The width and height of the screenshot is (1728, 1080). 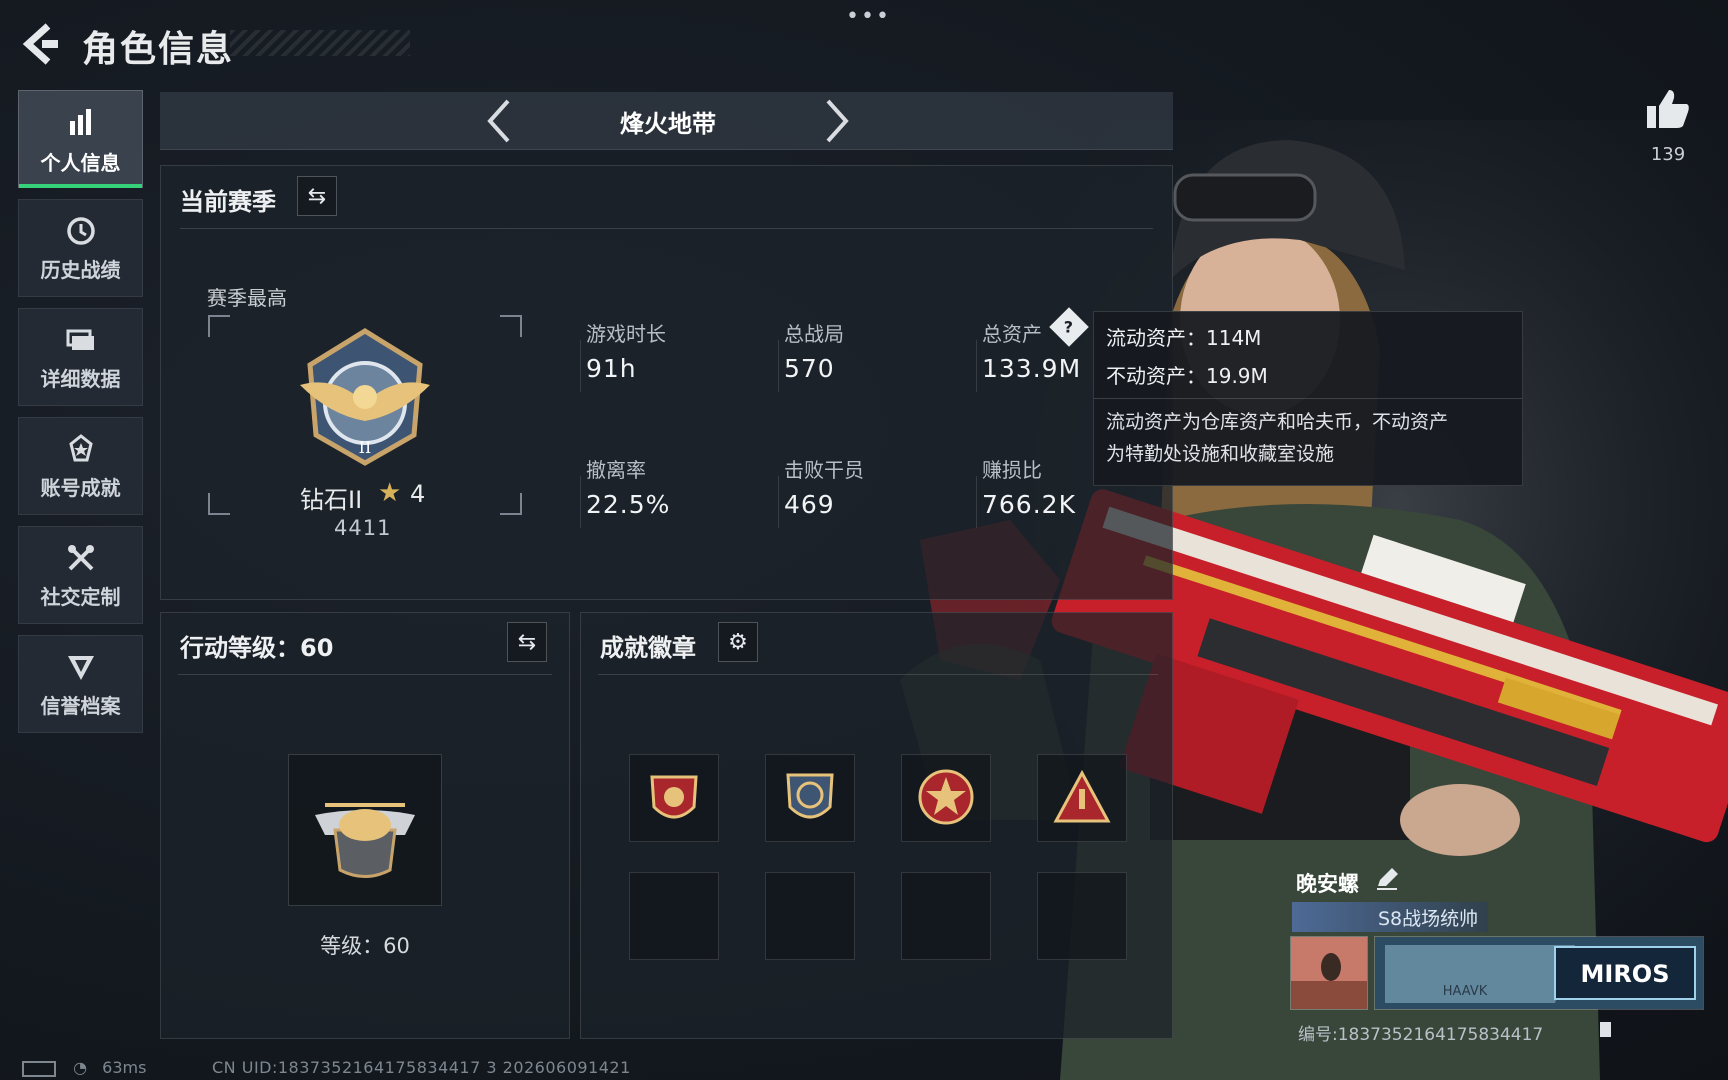 I want to click on star-skull-badge-icon, so click(x=946, y=797).